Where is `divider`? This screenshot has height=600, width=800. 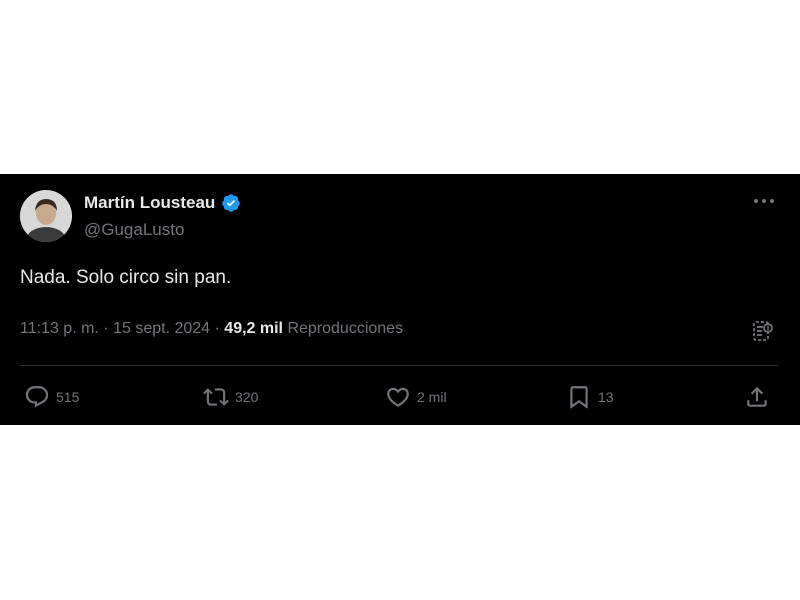 divider is located at coordinates (399, 365).